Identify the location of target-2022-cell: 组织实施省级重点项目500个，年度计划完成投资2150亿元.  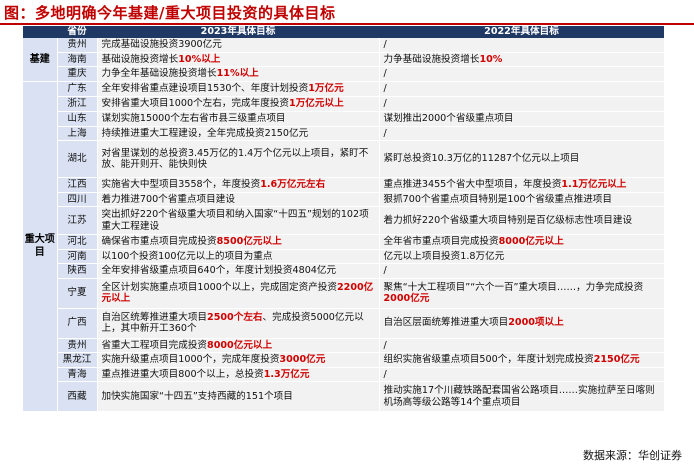
(522, 360).